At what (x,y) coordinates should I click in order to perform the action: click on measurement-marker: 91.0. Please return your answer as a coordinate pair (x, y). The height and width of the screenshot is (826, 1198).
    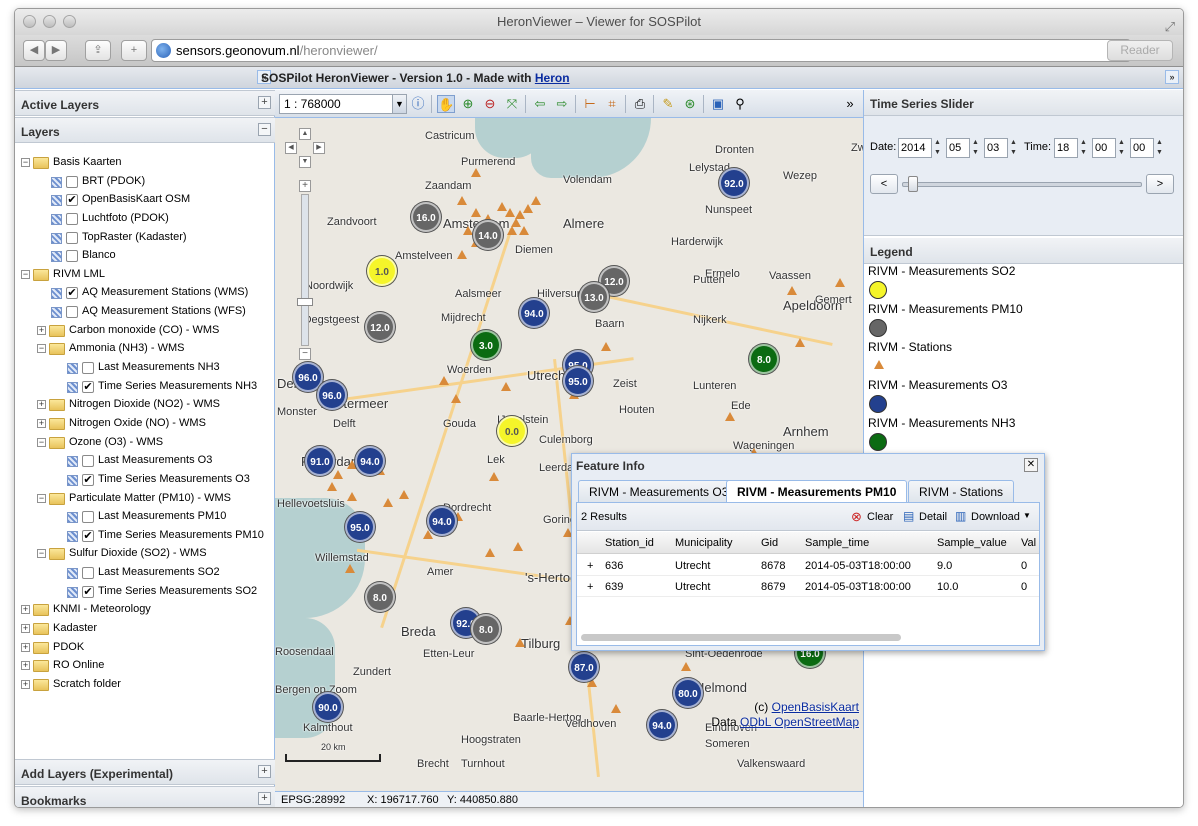
    Looking at the image, I should click on (320, 461).